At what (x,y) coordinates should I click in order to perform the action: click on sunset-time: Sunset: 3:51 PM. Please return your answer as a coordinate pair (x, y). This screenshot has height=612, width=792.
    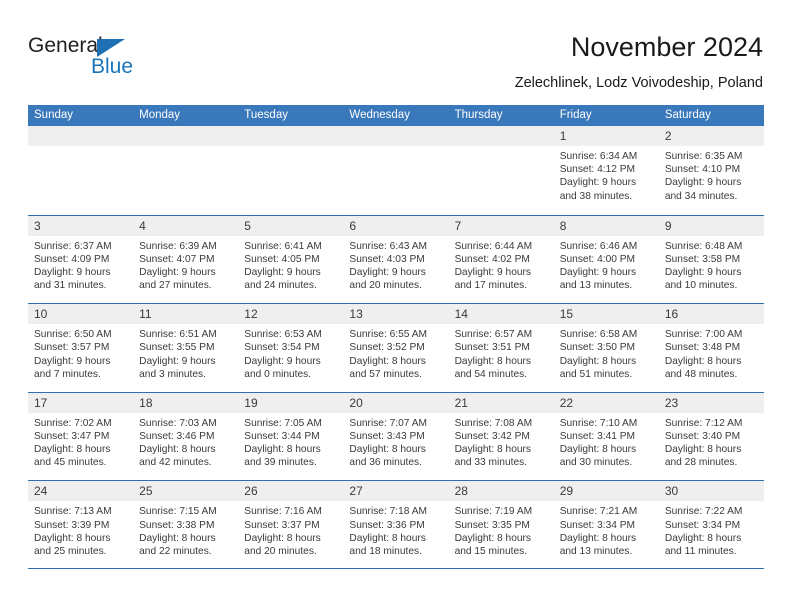
    Looking at the image, I should click on (492, 348).